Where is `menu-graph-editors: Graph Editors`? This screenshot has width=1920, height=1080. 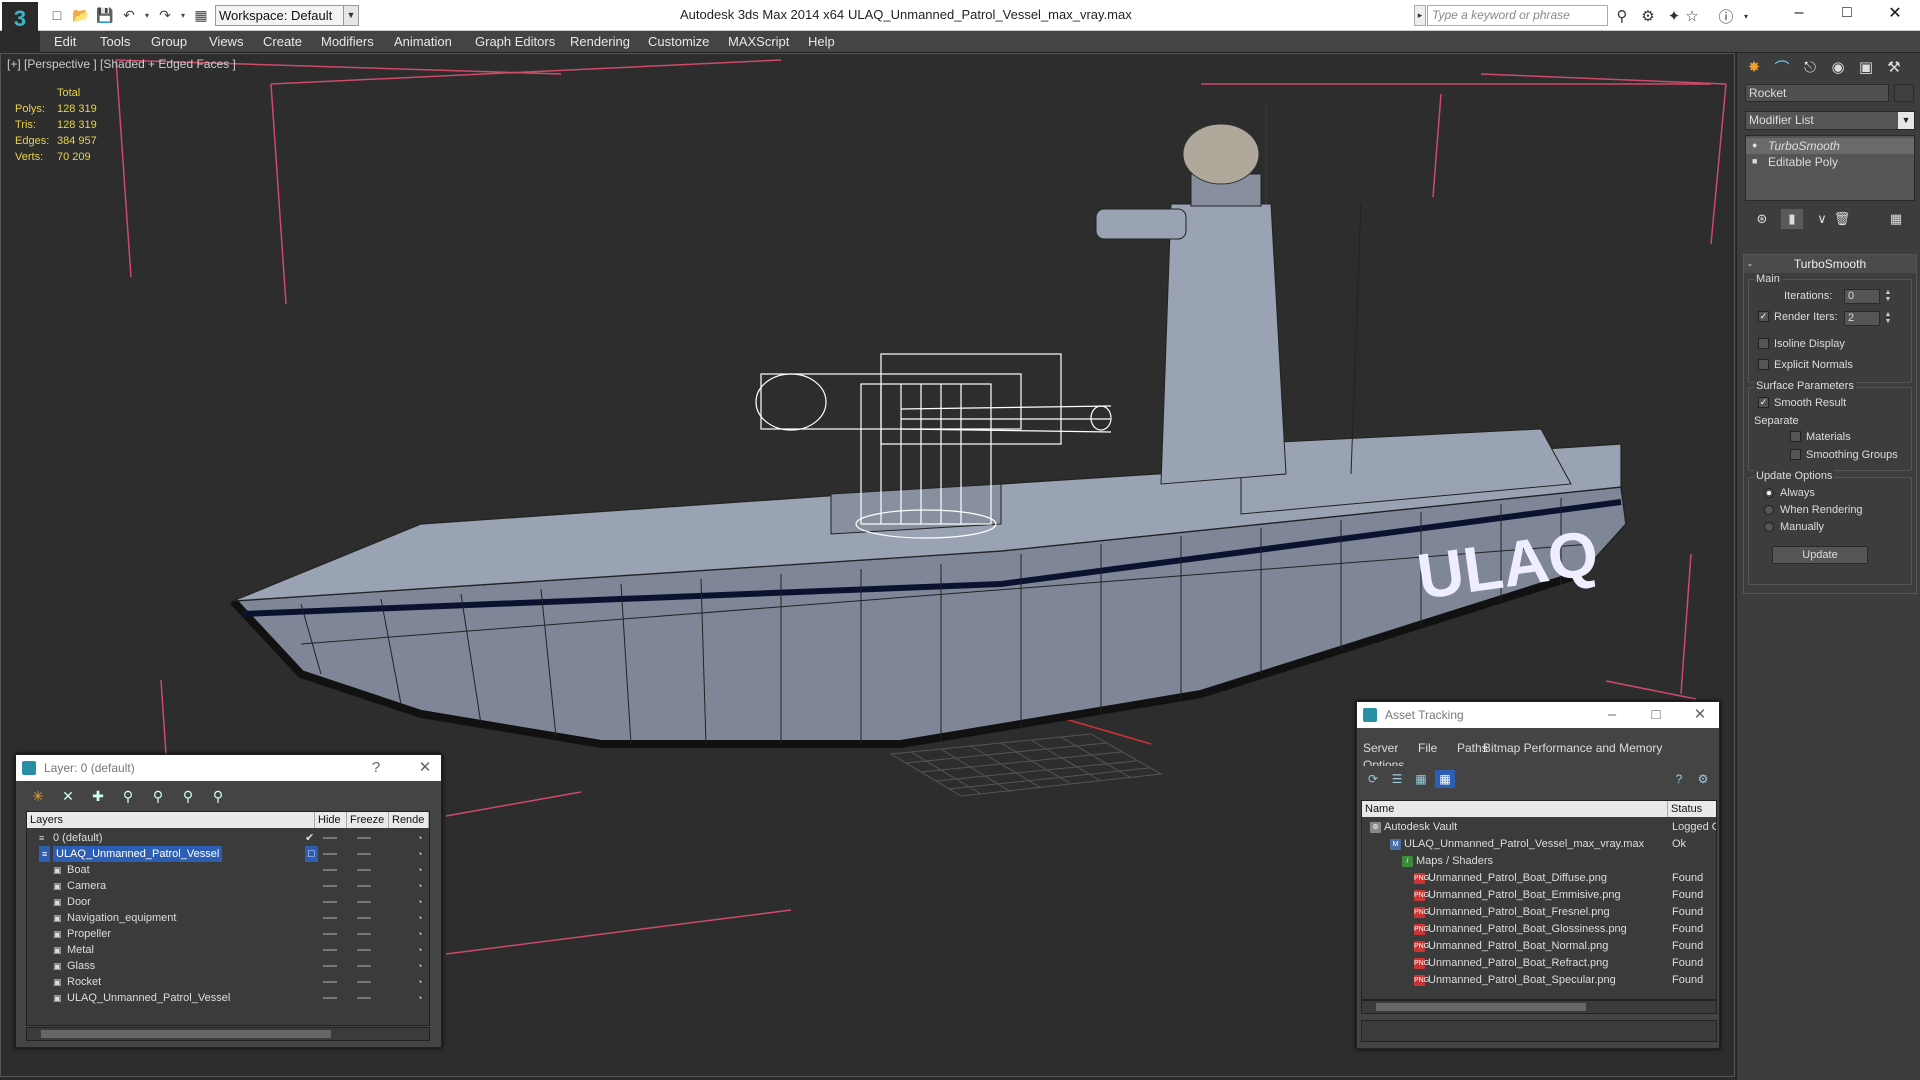
menu-graph-editors: Graph Editors is located at coordinates (515, 41).